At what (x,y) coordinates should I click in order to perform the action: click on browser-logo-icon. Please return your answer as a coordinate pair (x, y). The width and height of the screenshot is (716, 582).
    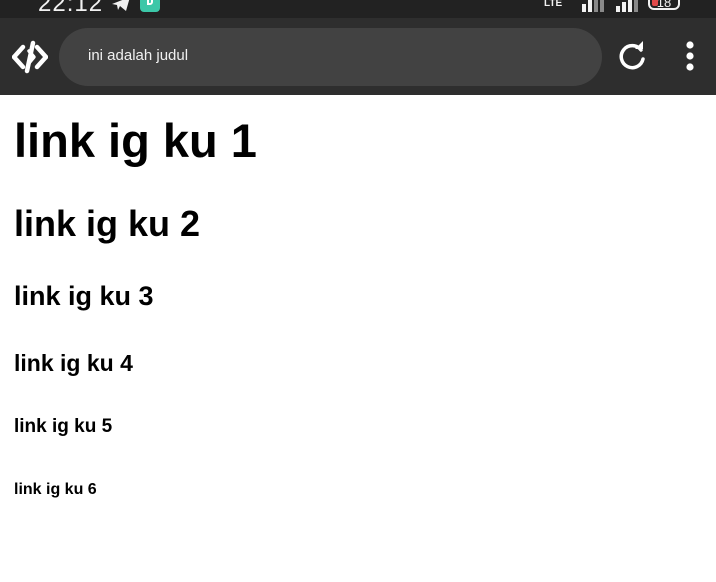
    Looking at the image, I should click on (30, 57).